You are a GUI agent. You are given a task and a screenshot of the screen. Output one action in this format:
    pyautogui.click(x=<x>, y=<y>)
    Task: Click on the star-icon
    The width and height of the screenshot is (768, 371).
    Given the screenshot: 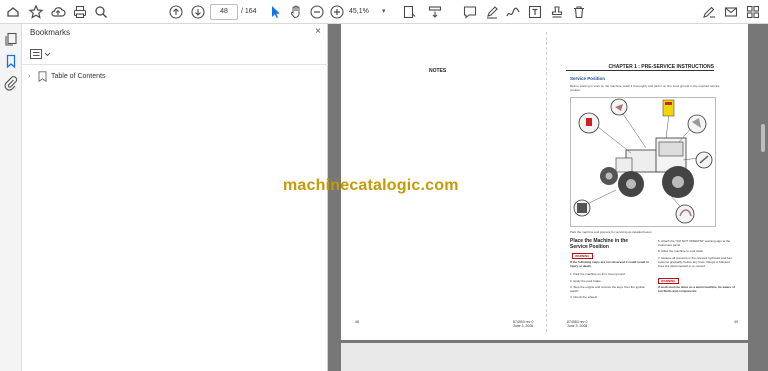 What is the action you would take?
    pyautogui.click(x=36, y=12)
    